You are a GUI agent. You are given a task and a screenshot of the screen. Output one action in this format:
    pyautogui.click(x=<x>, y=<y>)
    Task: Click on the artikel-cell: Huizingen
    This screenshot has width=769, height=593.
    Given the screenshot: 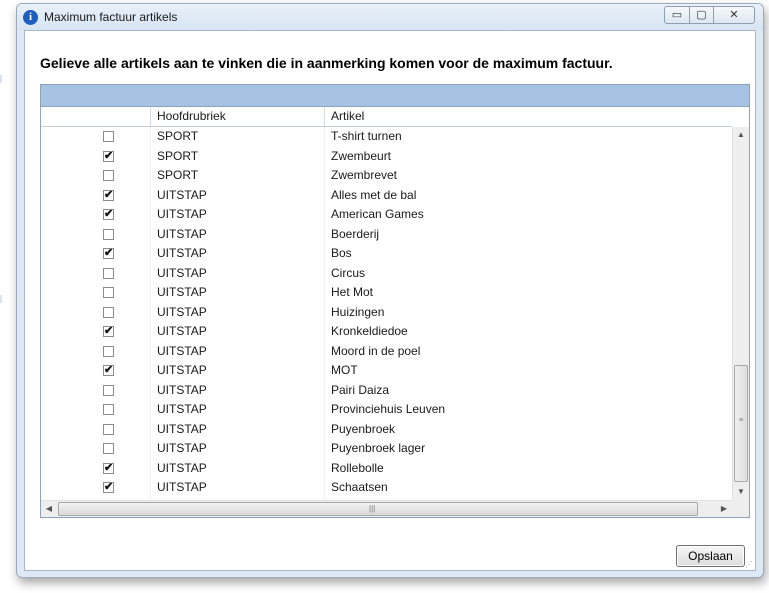 What is the action you would take?
    pyautogui.click(x=358, y=311)
    